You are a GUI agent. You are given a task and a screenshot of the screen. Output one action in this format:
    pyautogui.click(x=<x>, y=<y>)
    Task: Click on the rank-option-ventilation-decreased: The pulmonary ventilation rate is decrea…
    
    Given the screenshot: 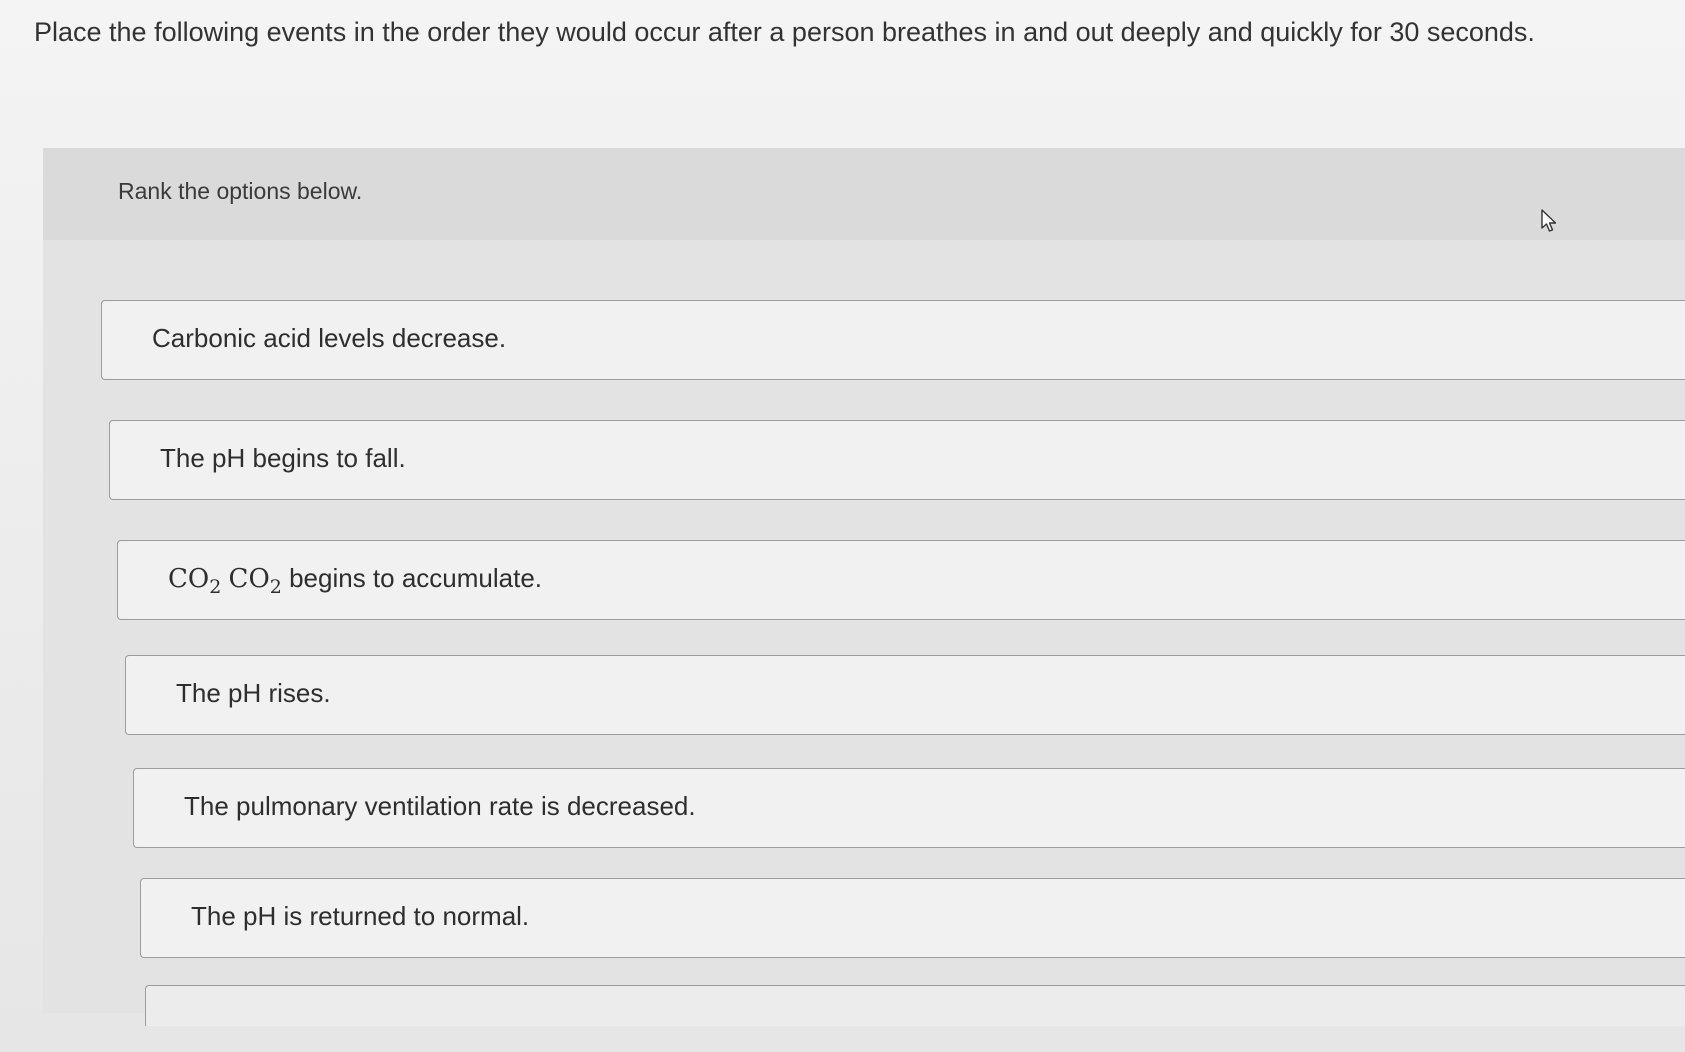 What is the action you would take?
    pyautogui.click(x=909, y=808)
    